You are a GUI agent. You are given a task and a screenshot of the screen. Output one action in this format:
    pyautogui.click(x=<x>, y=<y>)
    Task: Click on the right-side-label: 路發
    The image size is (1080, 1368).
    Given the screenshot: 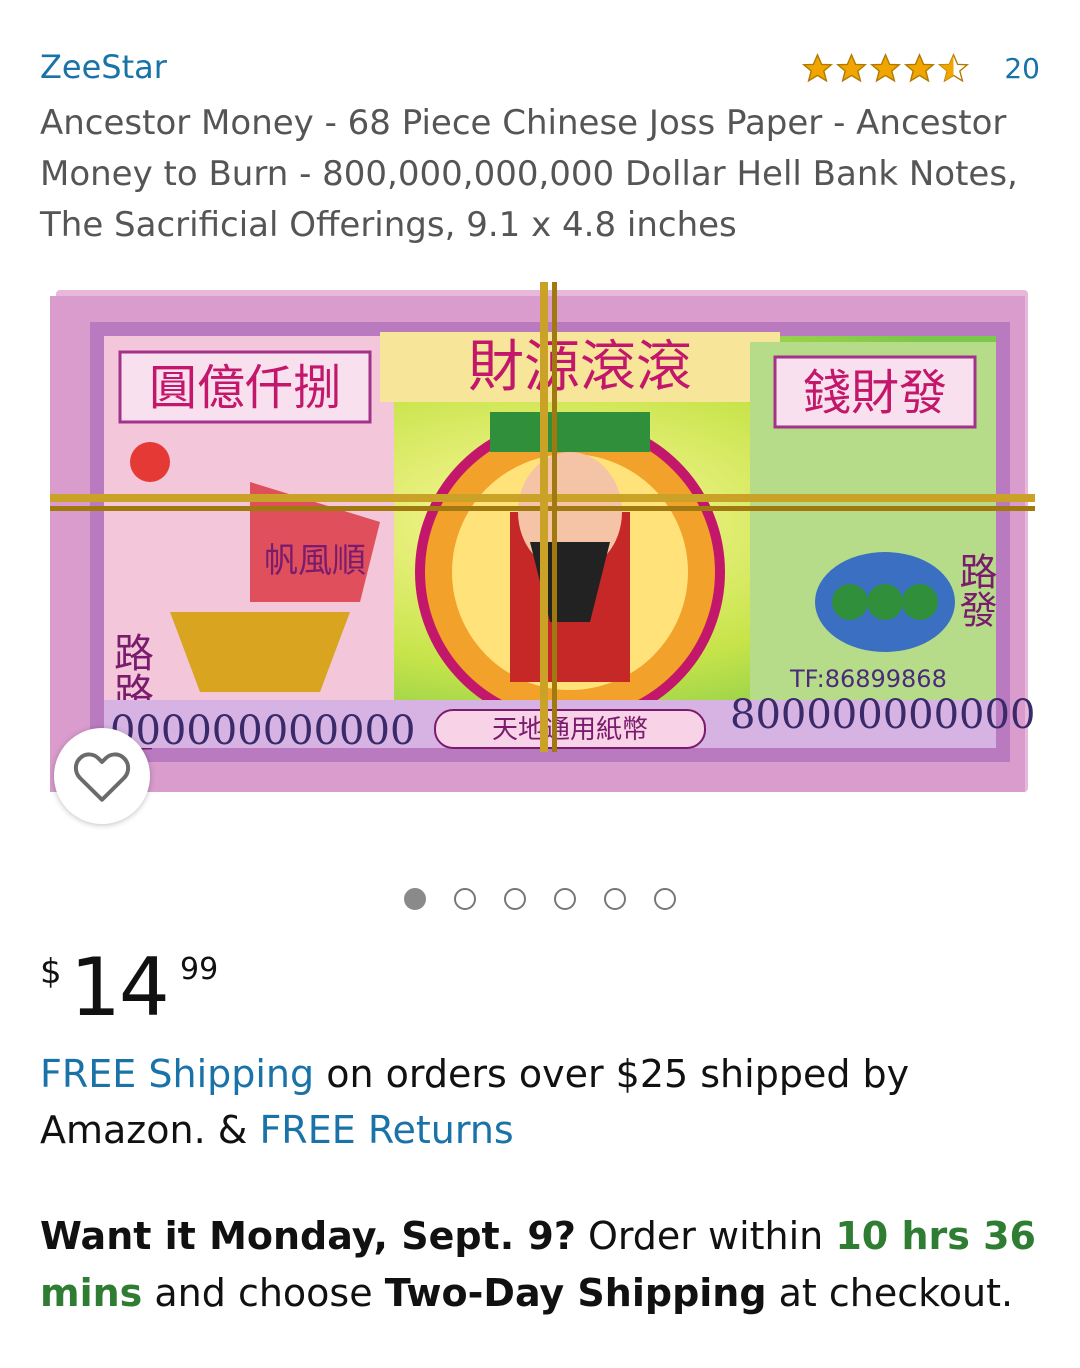 What is the action you would take?
    pyautogui.click(x=975, y=590)
    